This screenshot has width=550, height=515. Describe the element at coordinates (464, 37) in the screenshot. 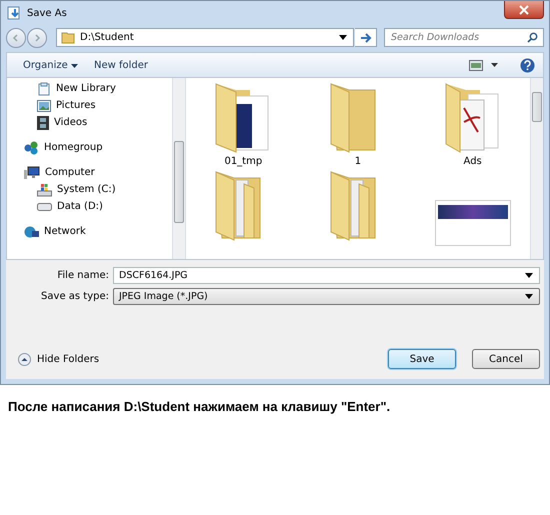

I see `search-field: Search Downloads` at that location.